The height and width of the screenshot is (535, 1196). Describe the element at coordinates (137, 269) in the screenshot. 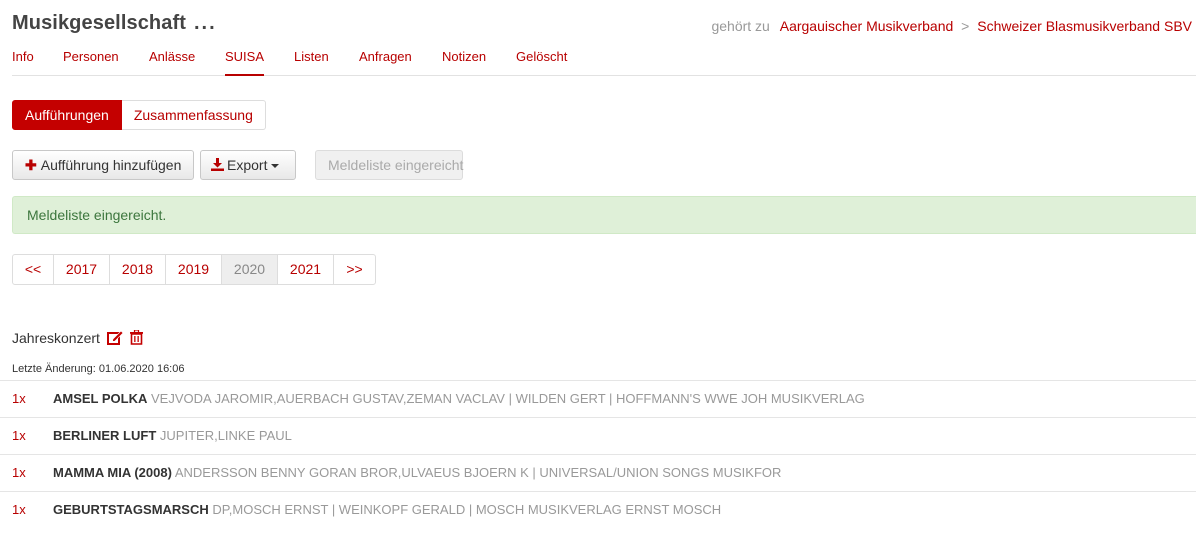

I see `pager-year-2018: 2018` at that location.